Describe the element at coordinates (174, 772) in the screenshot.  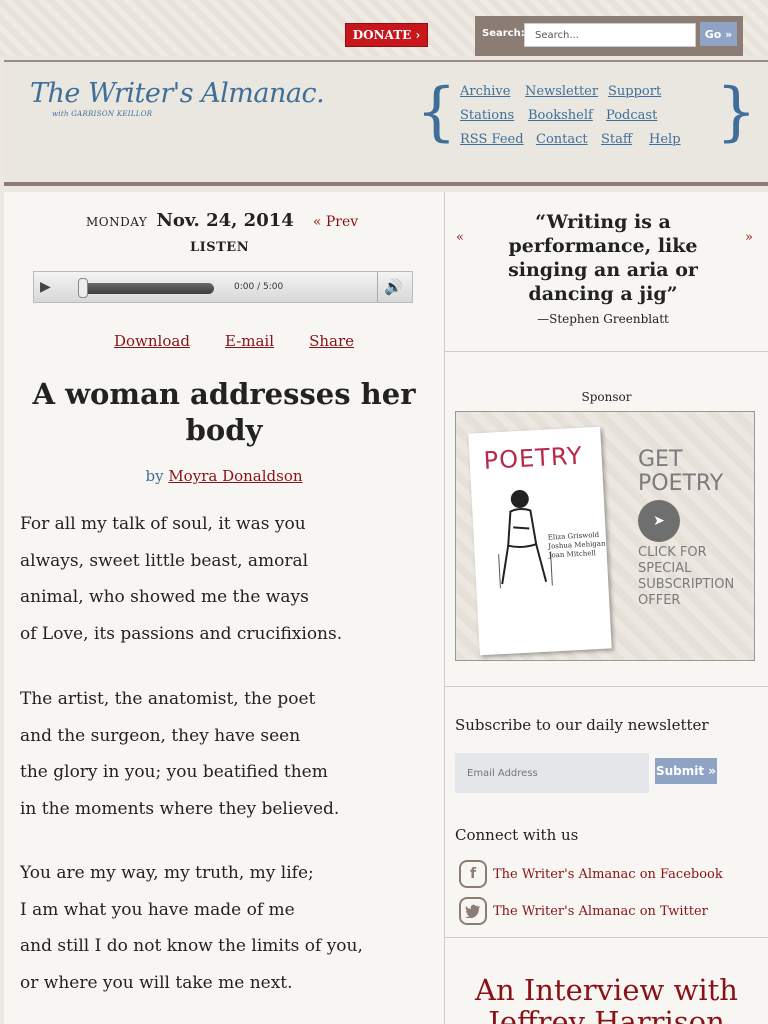
I see `poem-line: the glory in you; you beatified them` at that location.